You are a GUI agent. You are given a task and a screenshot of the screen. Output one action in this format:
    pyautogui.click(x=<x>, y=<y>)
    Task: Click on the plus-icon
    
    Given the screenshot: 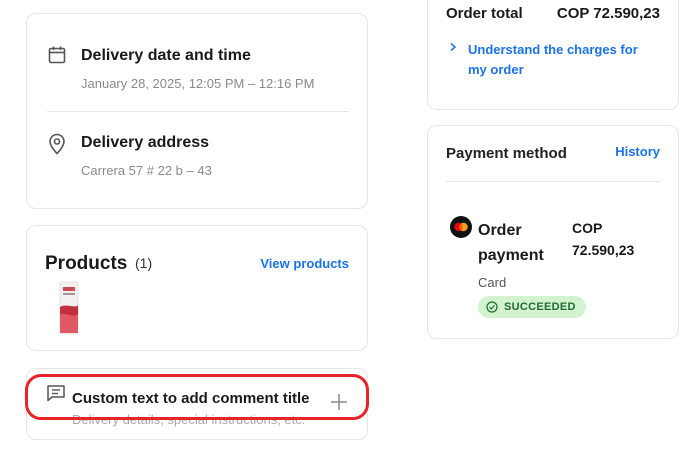 What is the action you would take?
    pyautogui.click(x=339, y=402)
    